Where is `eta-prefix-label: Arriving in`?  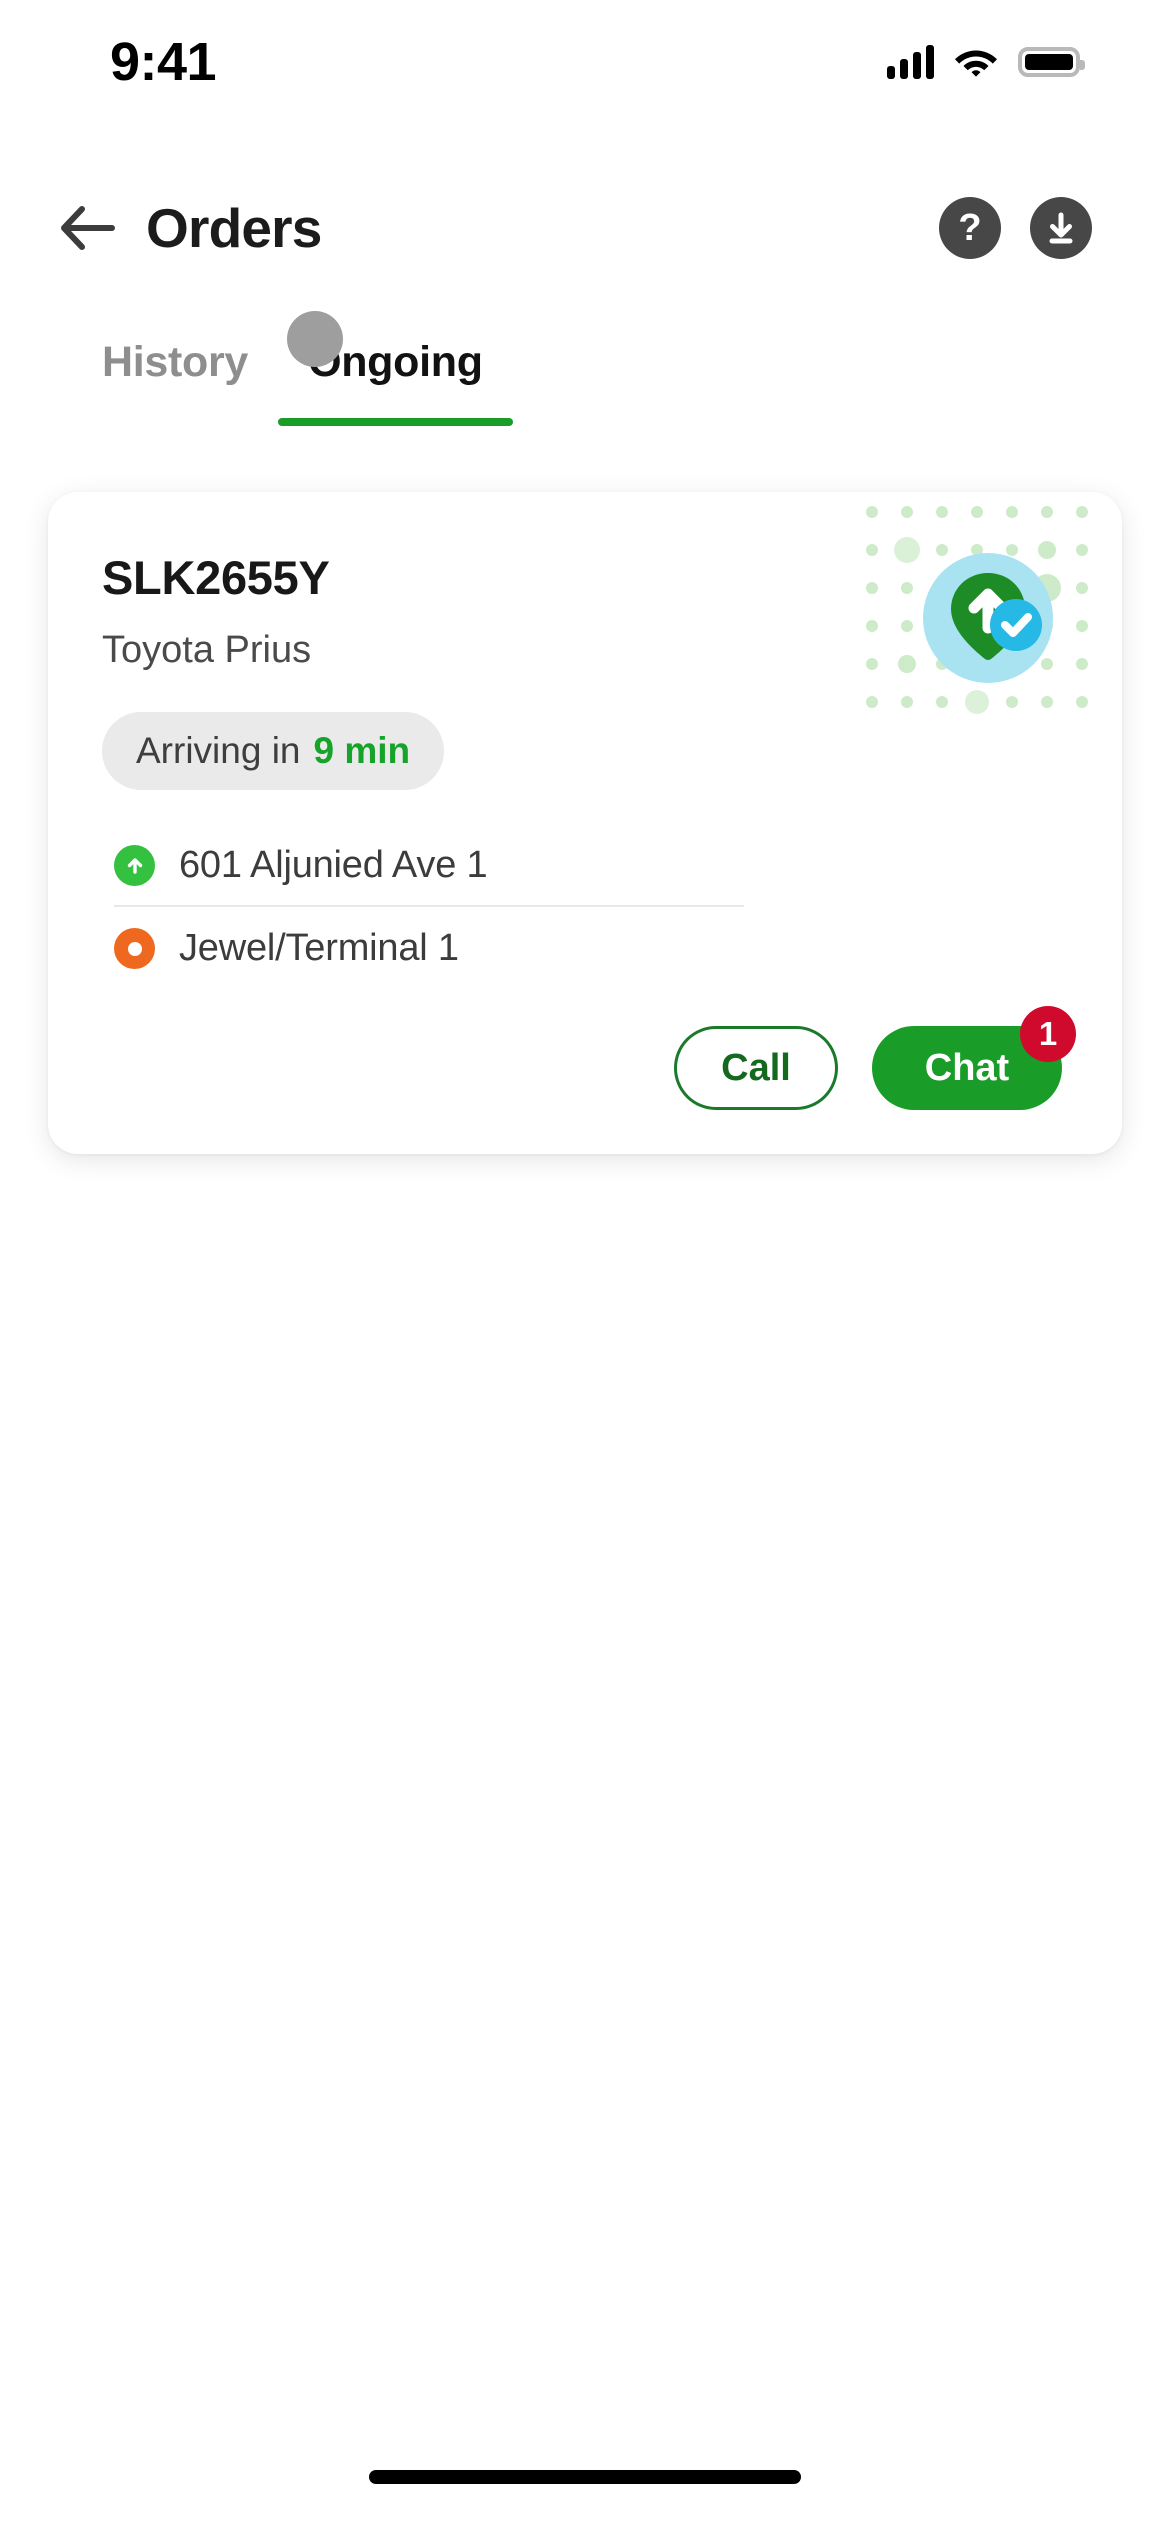
eta-prefix-label: Arriving in is located at coordinates (218, 750).